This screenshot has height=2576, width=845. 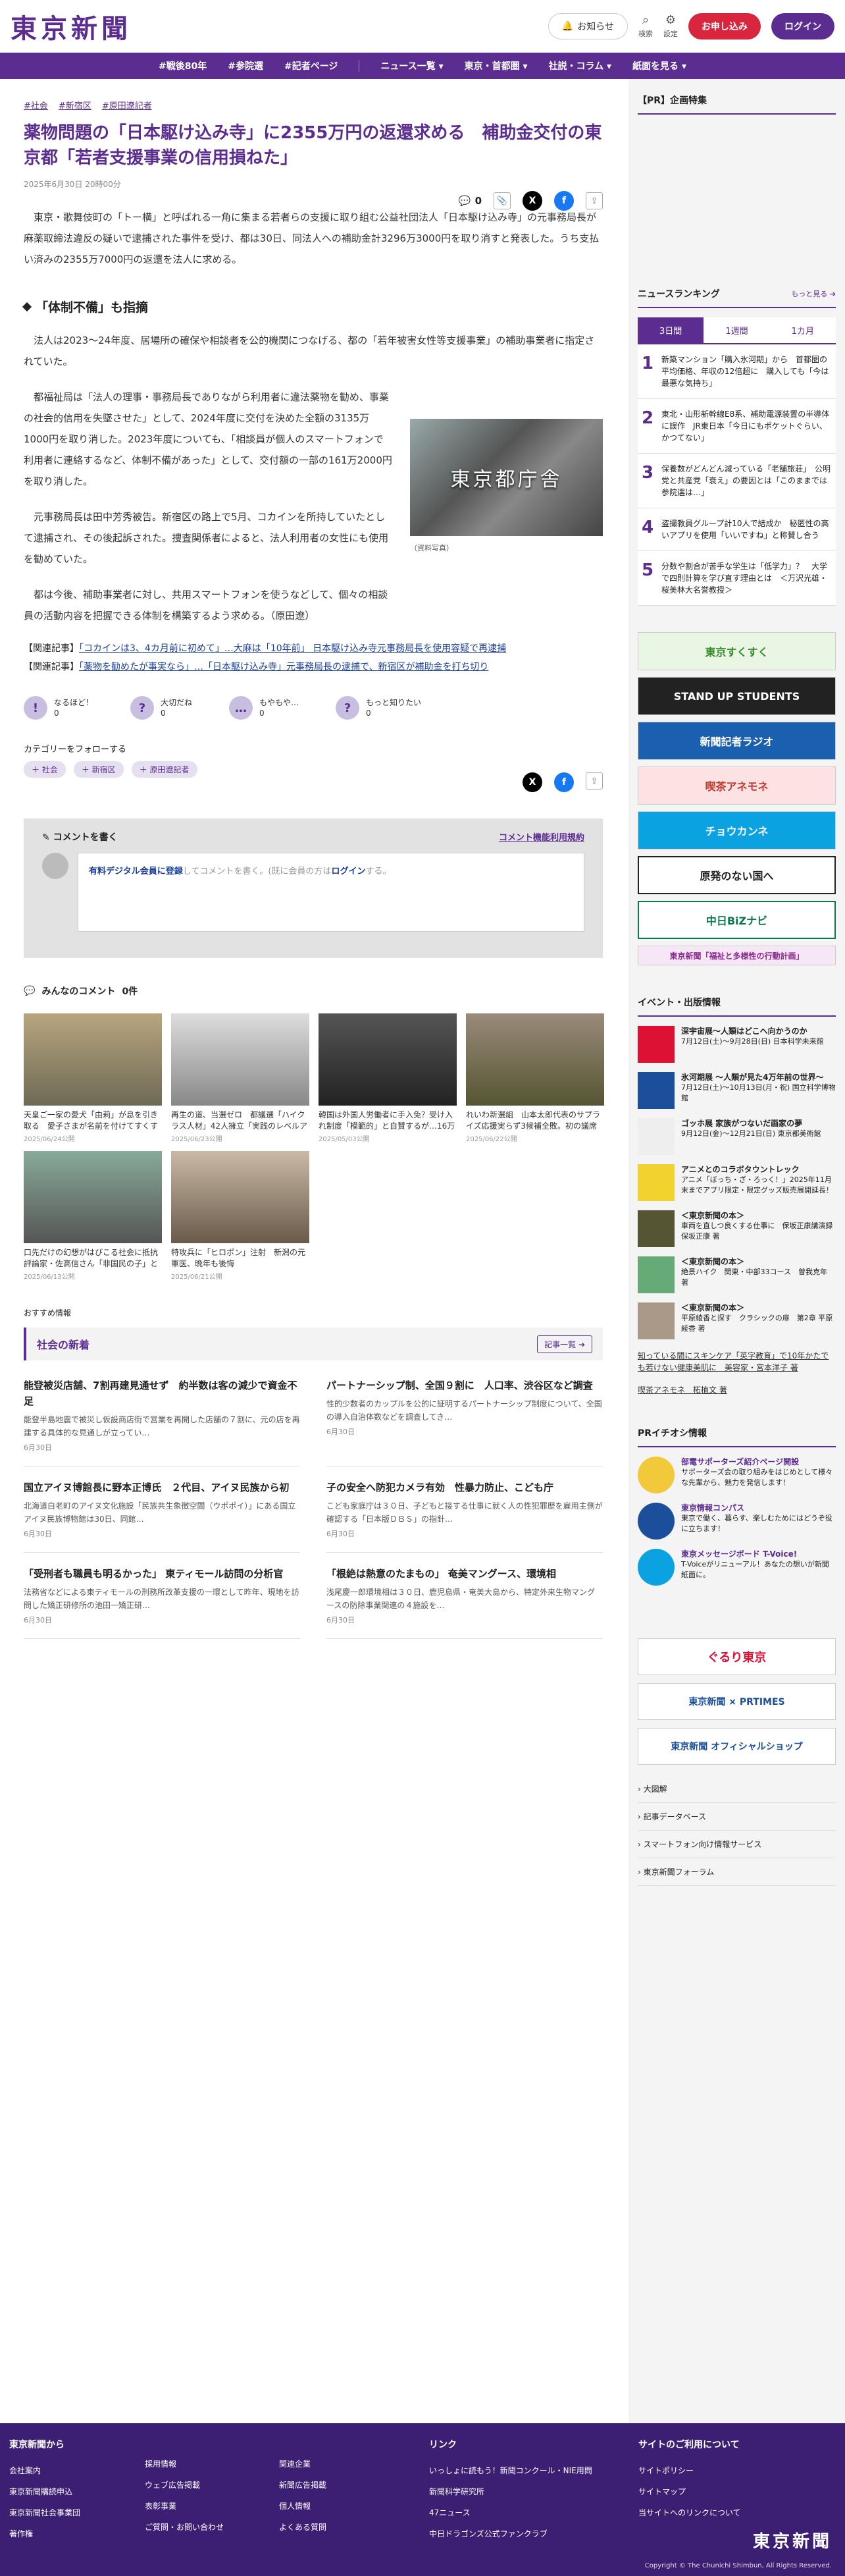 I want to click on footer-link: 著作権, so click(x=45, y=2533).